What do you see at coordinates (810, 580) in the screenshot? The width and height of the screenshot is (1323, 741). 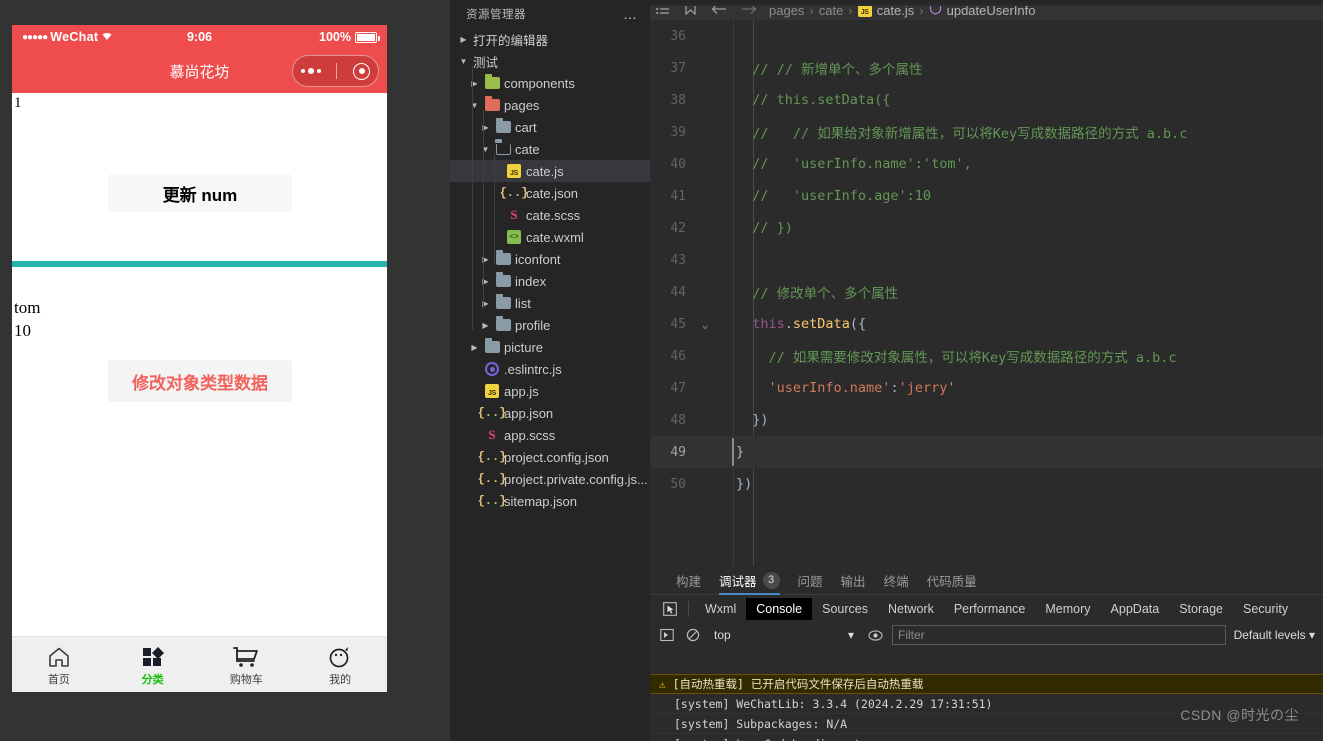 I see `panel-tab-2: 问题` at bounding box center [810, 580].